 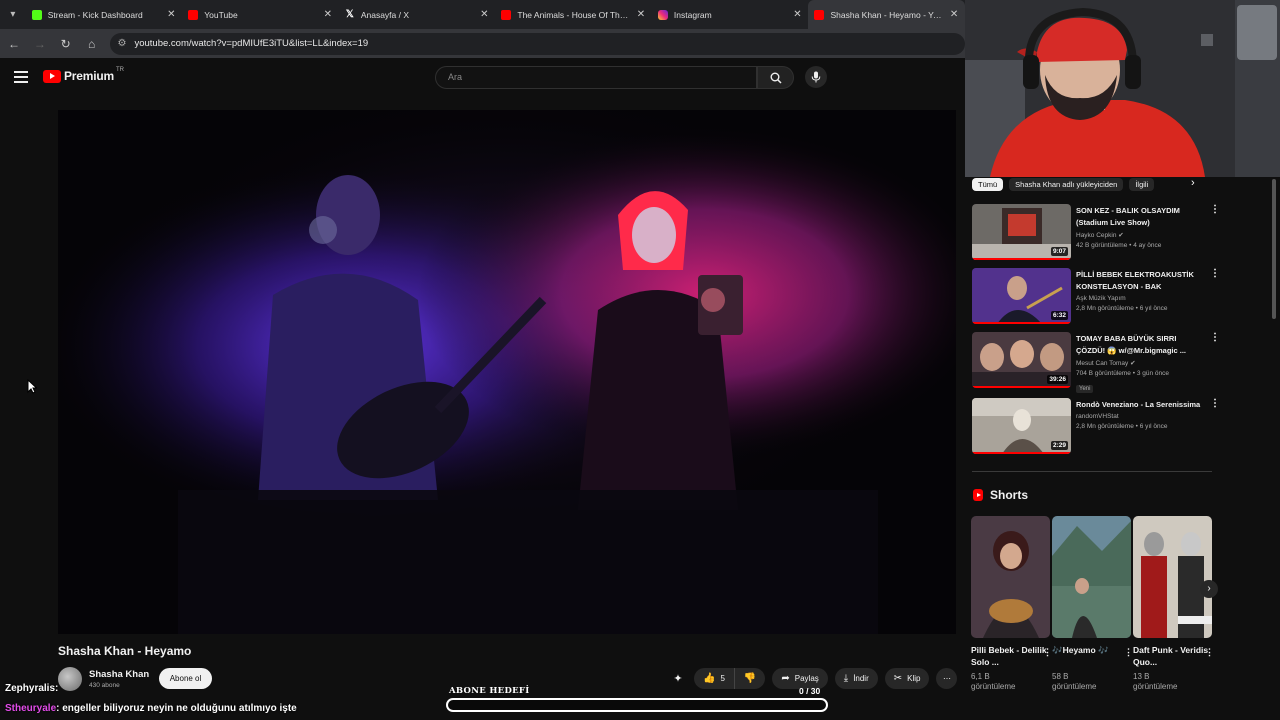 What do you see at coordinates (21, 77) in the screenshot?
I see `menu-icon` at bounding box center [21, 77].